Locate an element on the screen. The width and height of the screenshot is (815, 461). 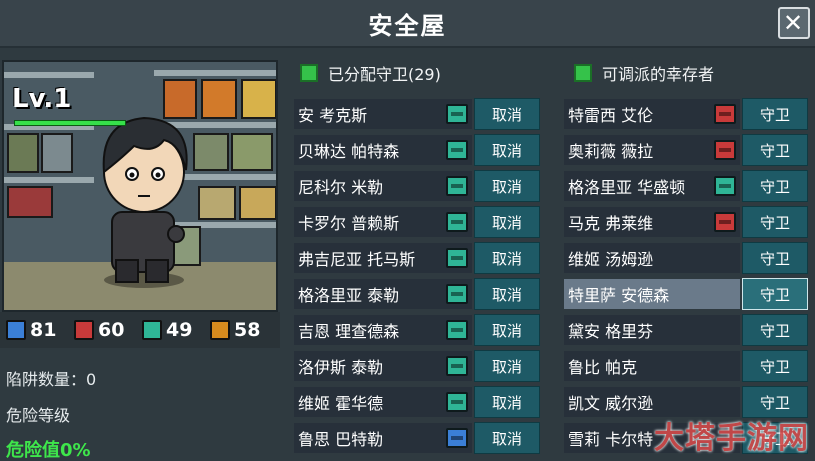
survivor-name: 特里萨 安德森 is located at coordinates (652, 294).